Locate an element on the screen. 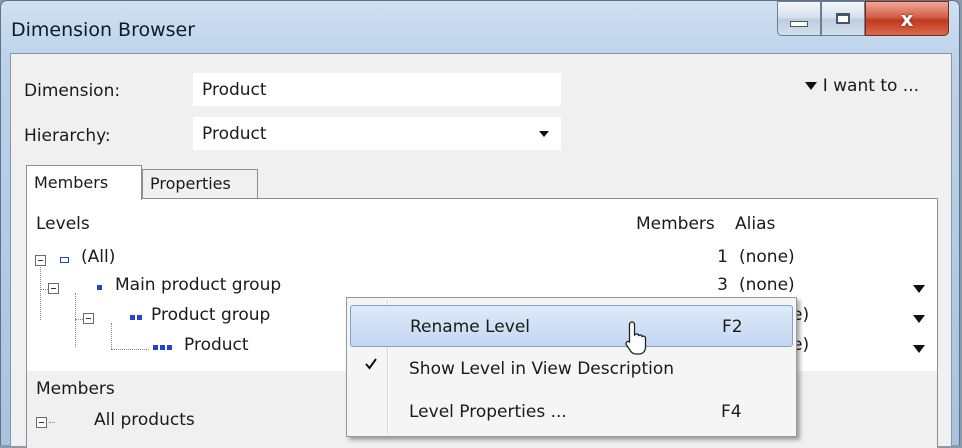 The height and width of the screenshot is (448, 962). maximize-button is located at coordinates (843, 18).